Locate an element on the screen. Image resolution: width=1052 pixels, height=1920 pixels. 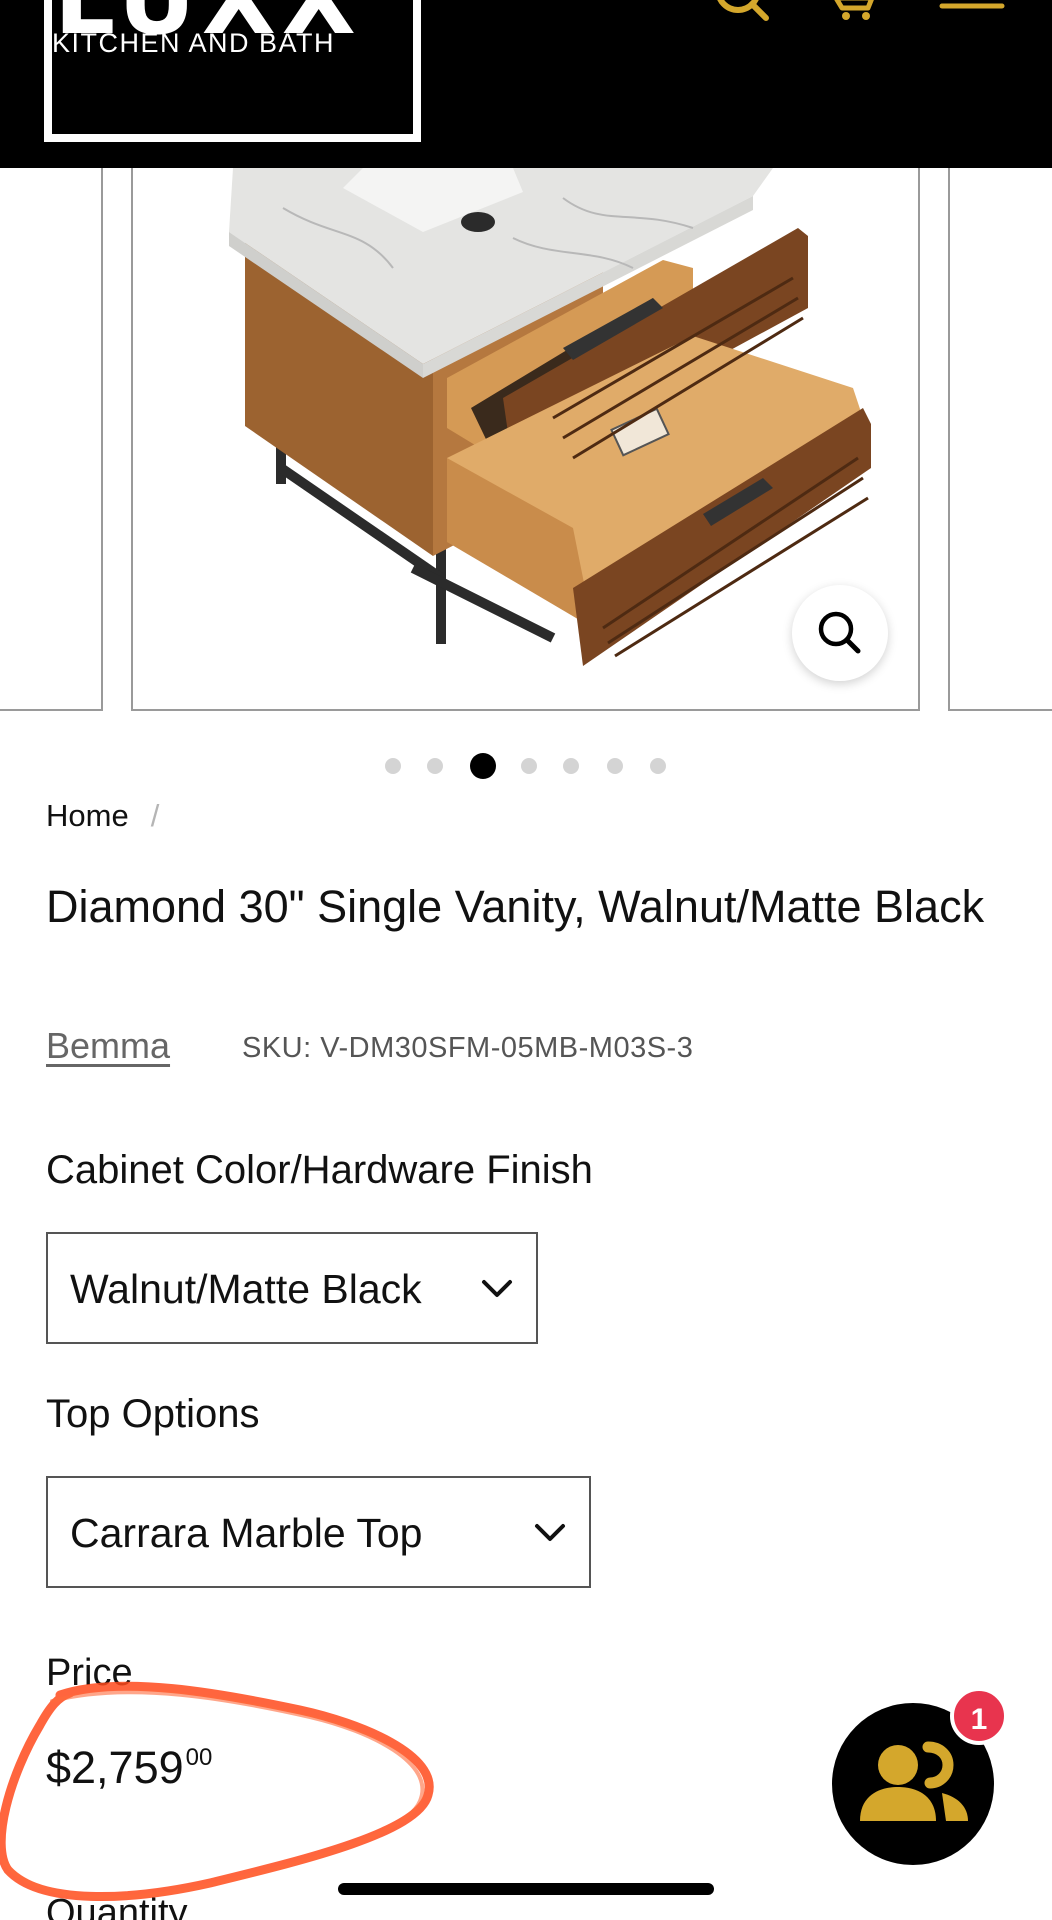
breadcrumb: Home / is located at coordinates (102, 816).